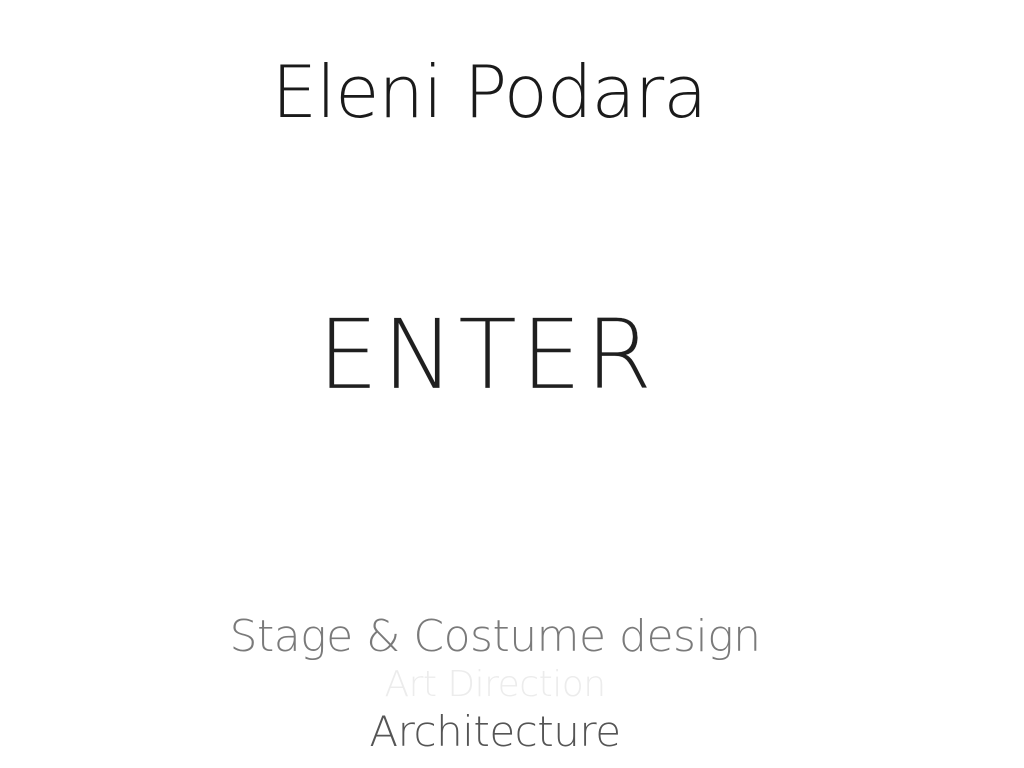  I want to click on discipline-architecture: Architecture, so click(495, 731).